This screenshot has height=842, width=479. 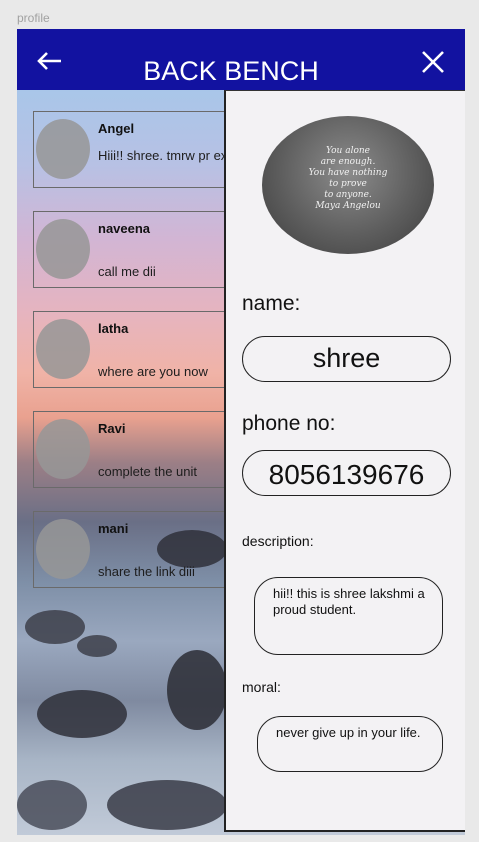 What do you see at coordinates (138, 549) in the screenshot?
I see `chat-item-mani: mani share the link diii` at bounding box center [138, 549].